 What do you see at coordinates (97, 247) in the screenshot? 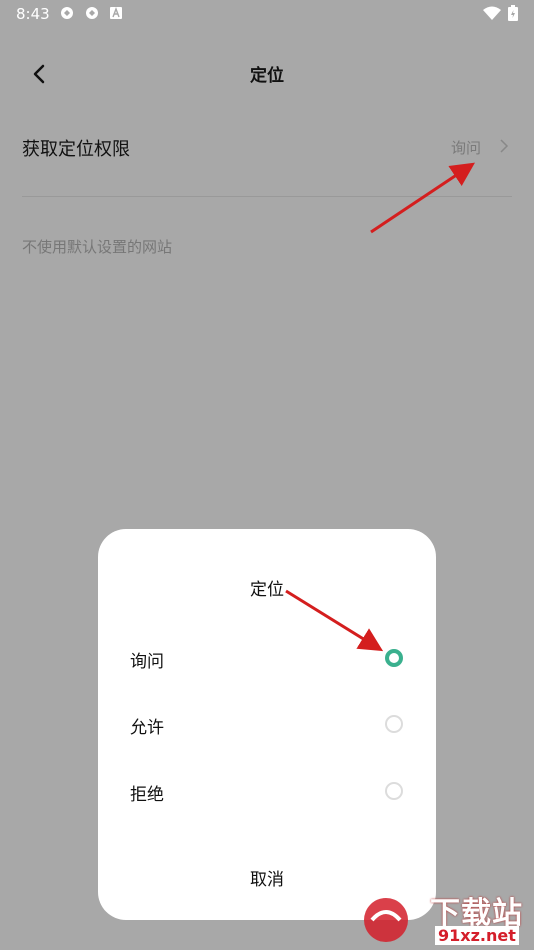
I see `section-label: 不使用默认设置的网站` at bounding box center [97, 247].